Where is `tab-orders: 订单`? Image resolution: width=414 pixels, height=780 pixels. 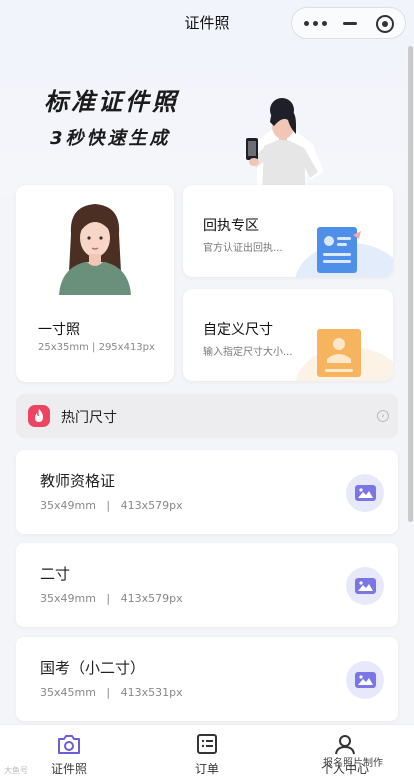
tab-orders: 订单 is located at coordinates (207, 752).